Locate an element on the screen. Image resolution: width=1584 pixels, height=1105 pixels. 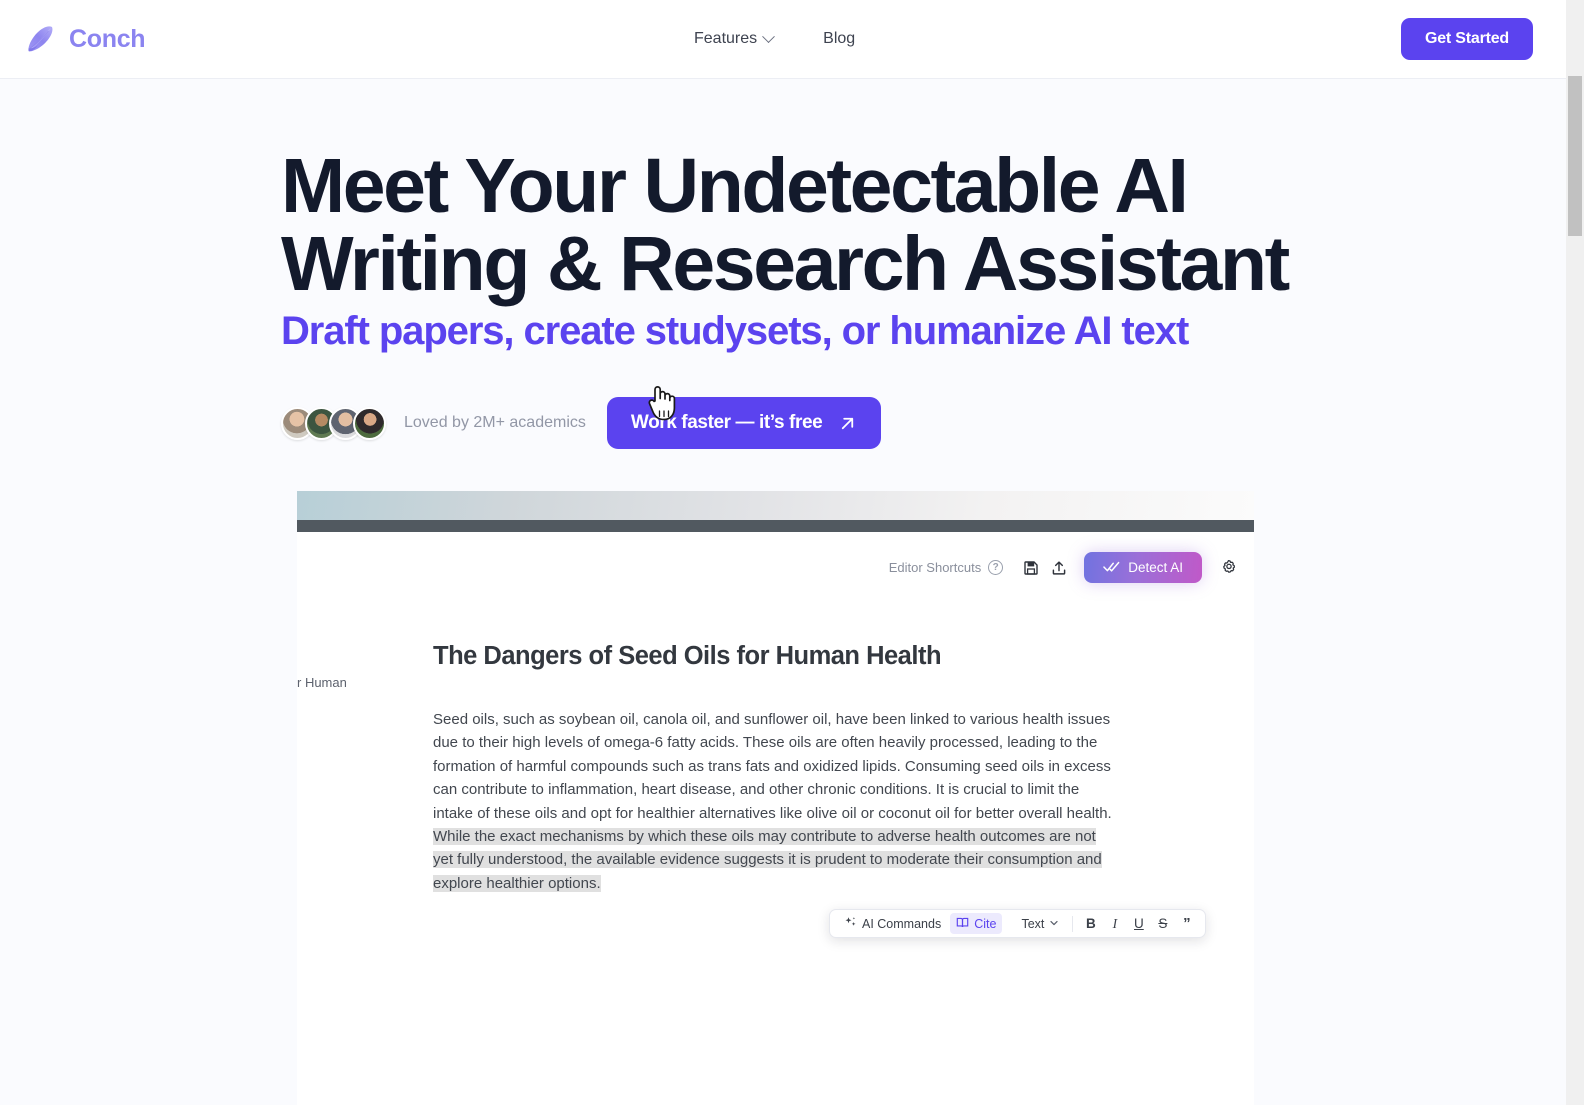
editor-shortcuts-label: Editor Shortcuts is located at coordinates (935, 567).